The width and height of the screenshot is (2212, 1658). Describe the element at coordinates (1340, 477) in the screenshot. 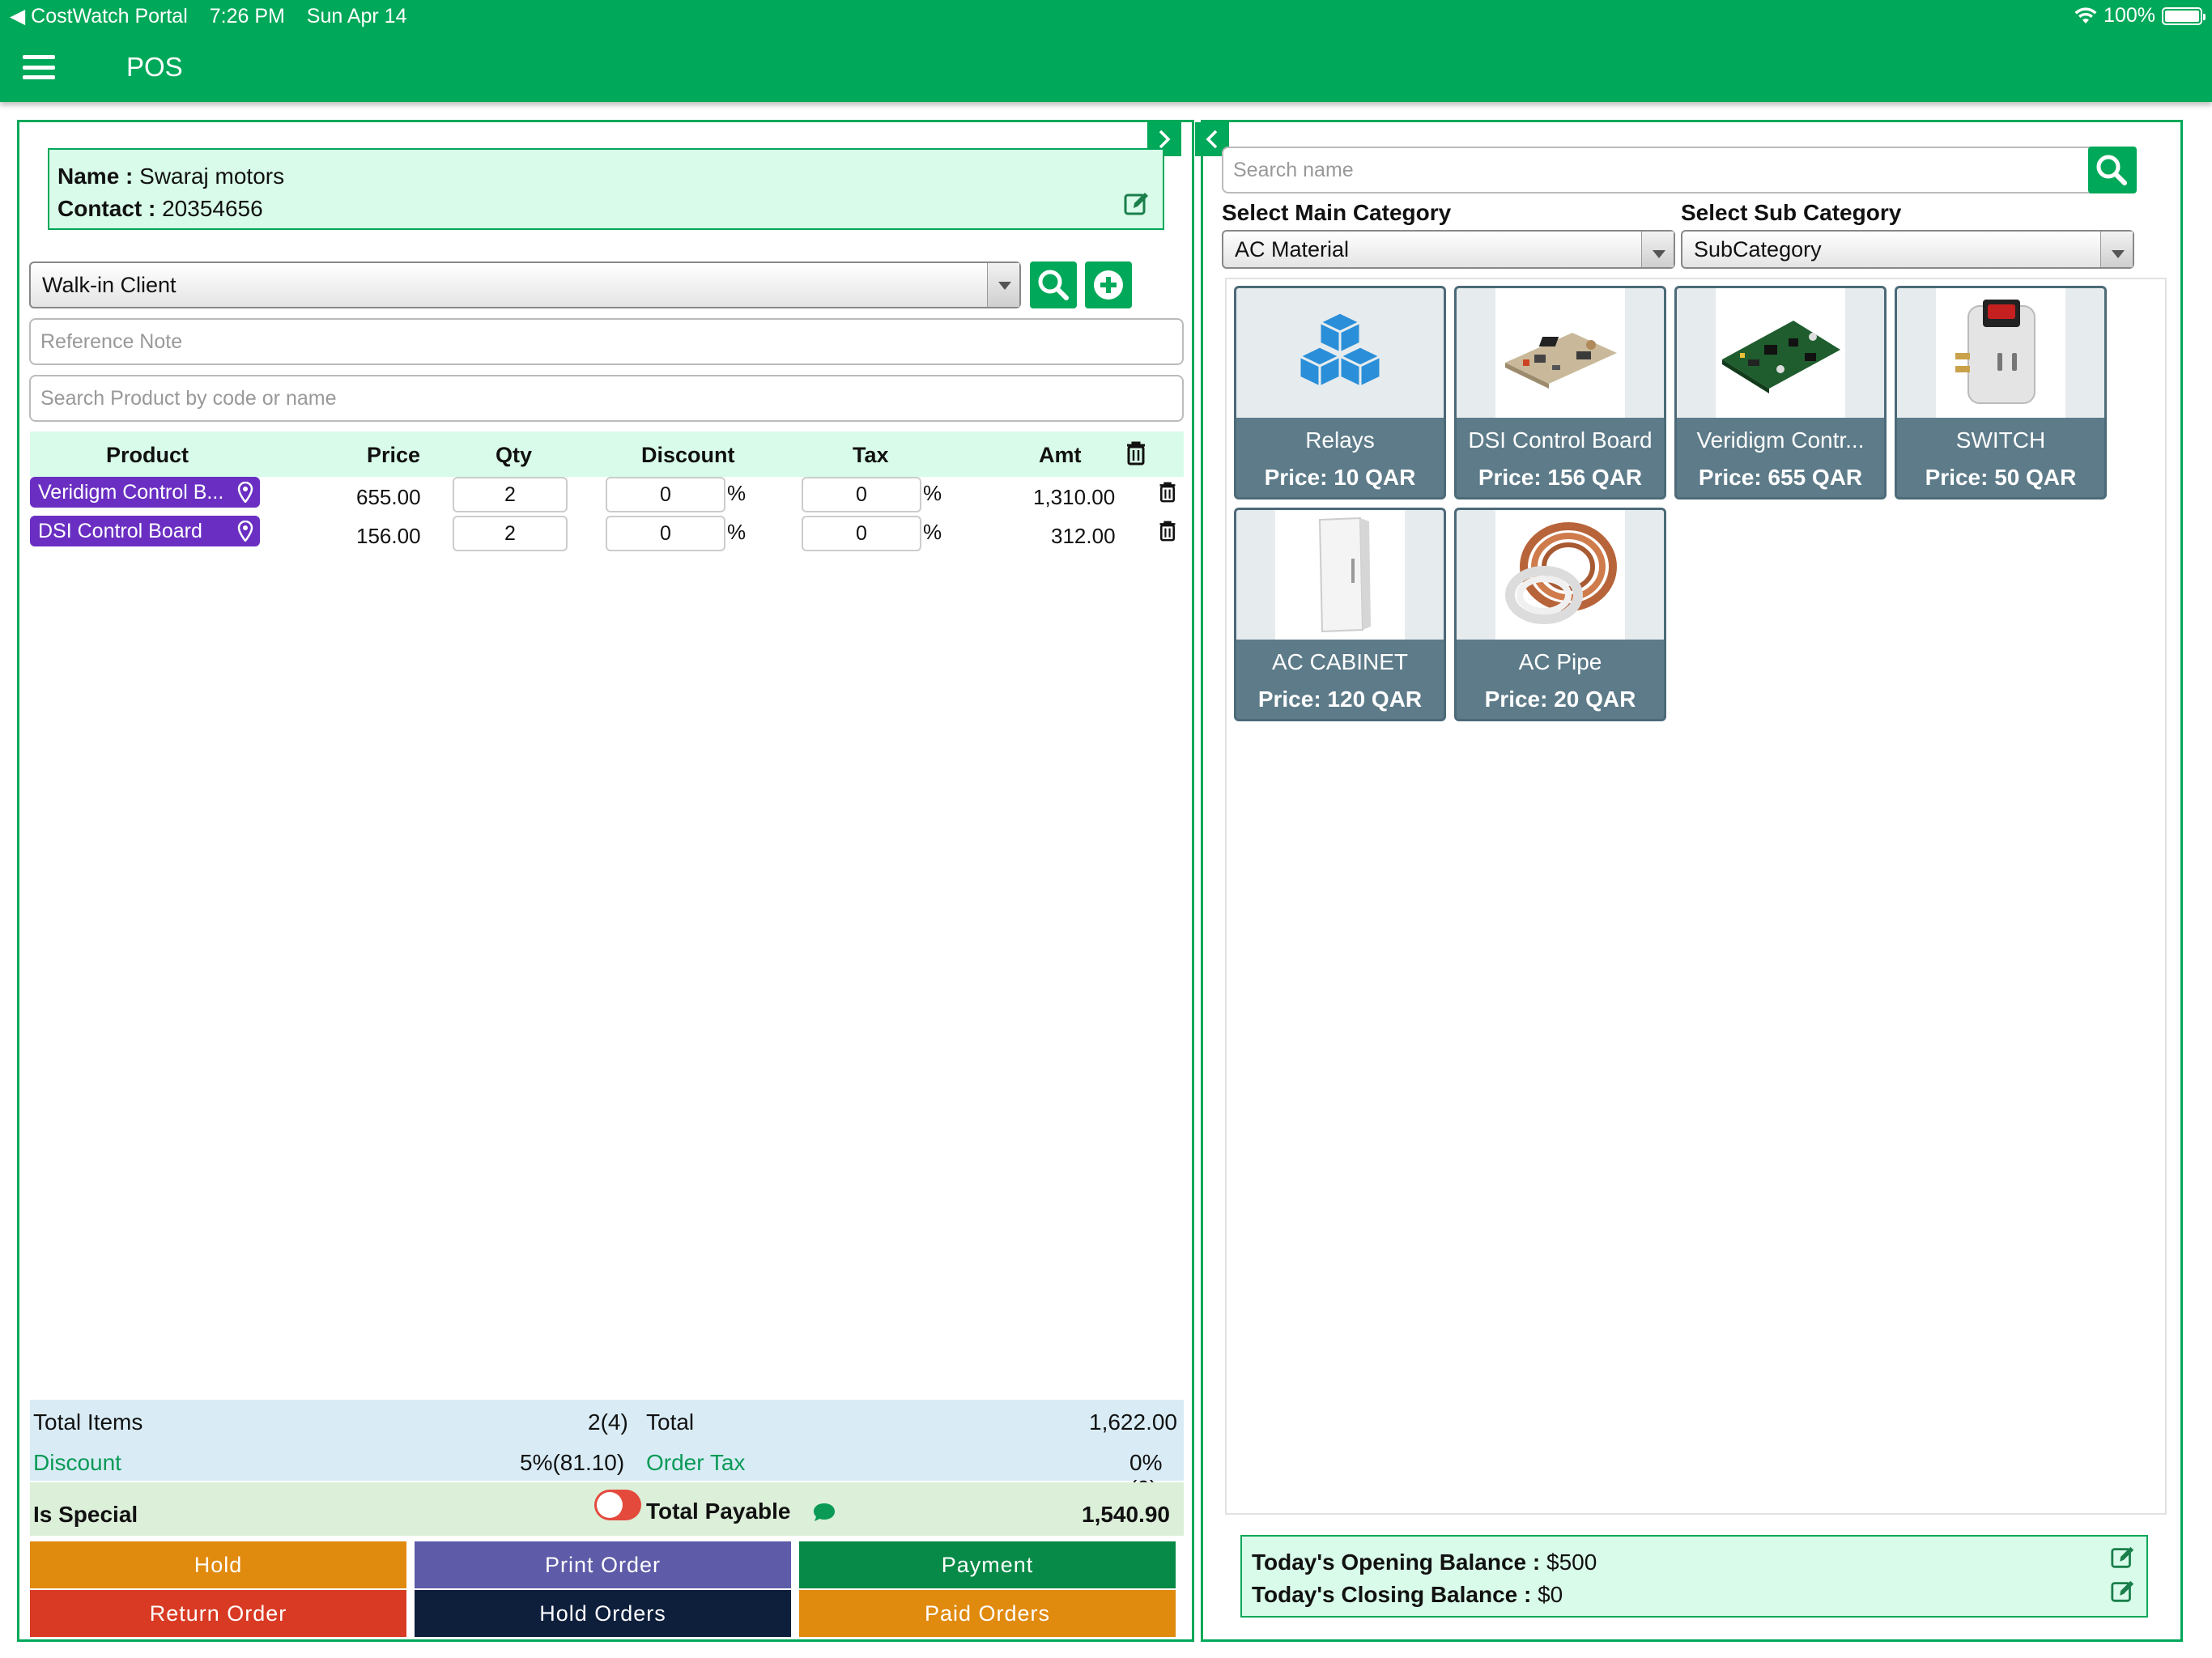

I see `product-price: Price: 10 QAR` at that location.